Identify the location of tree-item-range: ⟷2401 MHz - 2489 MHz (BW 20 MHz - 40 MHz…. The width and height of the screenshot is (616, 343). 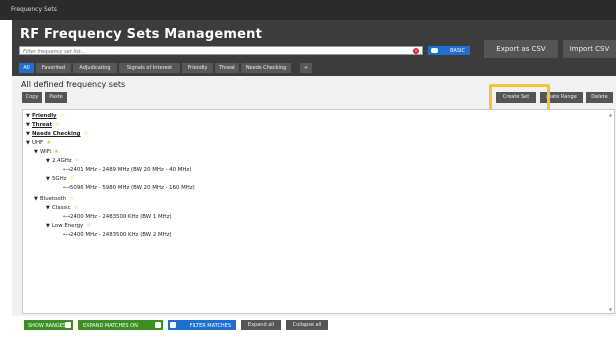
(127, 170).